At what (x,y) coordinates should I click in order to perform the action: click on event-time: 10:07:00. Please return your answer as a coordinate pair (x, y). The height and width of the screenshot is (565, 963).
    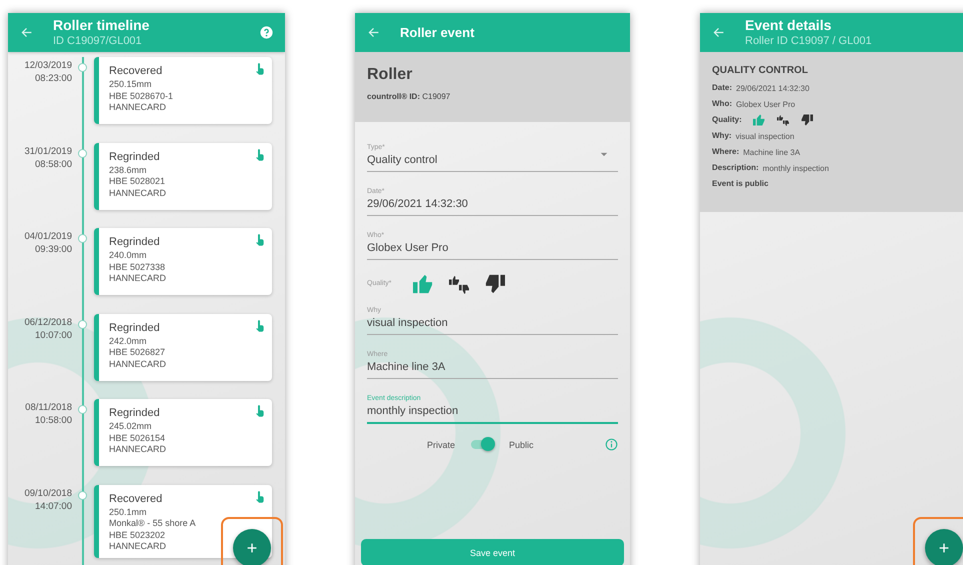
    Looking at the image, I should click on (53, 335).